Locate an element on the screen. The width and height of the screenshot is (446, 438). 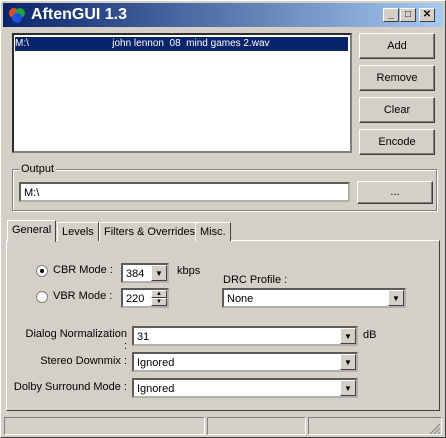
encode-button: Encode is located at coordinates (397, 142).